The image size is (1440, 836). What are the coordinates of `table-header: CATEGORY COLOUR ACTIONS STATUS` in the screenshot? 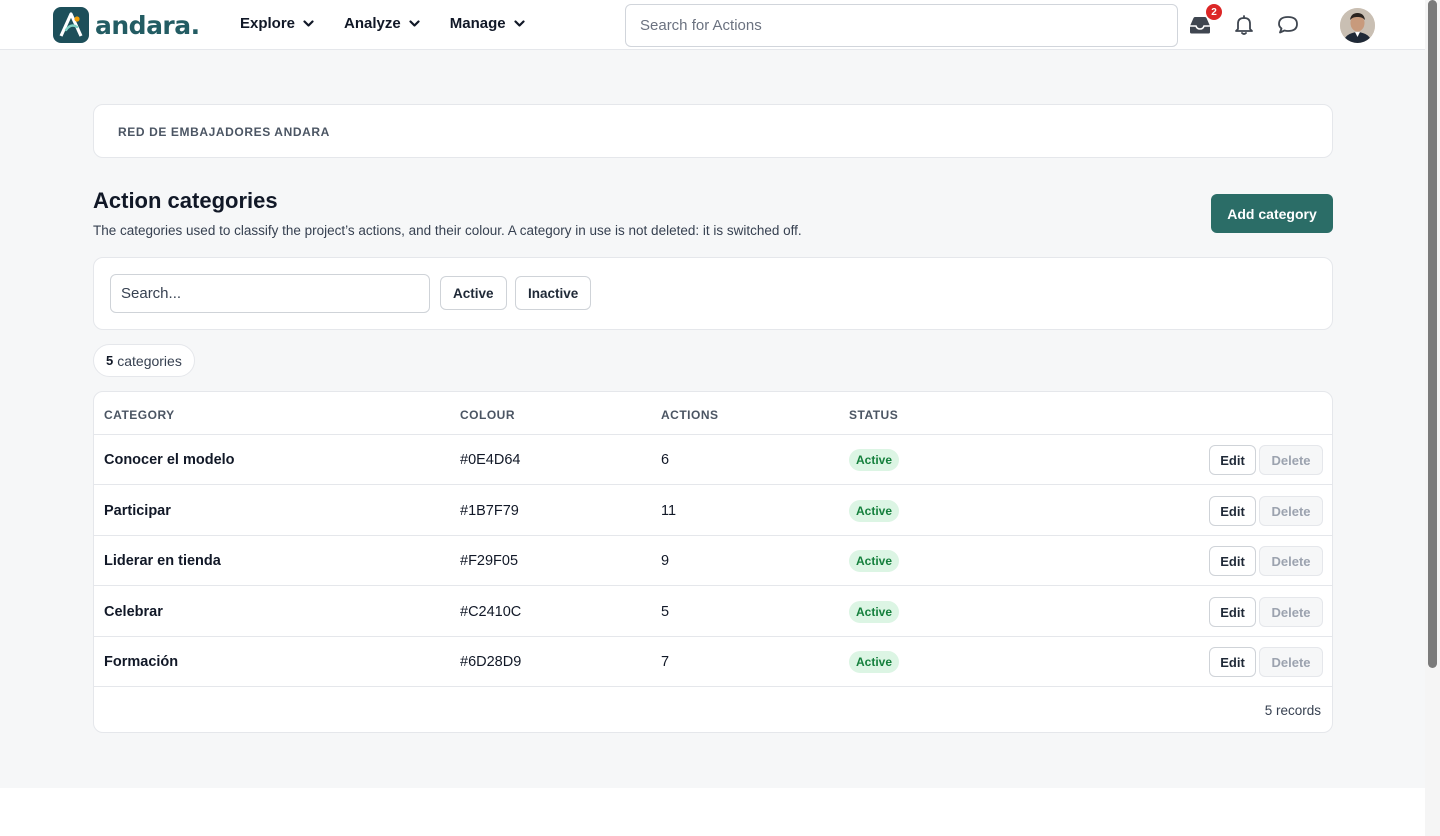 It's located at (713, 413).